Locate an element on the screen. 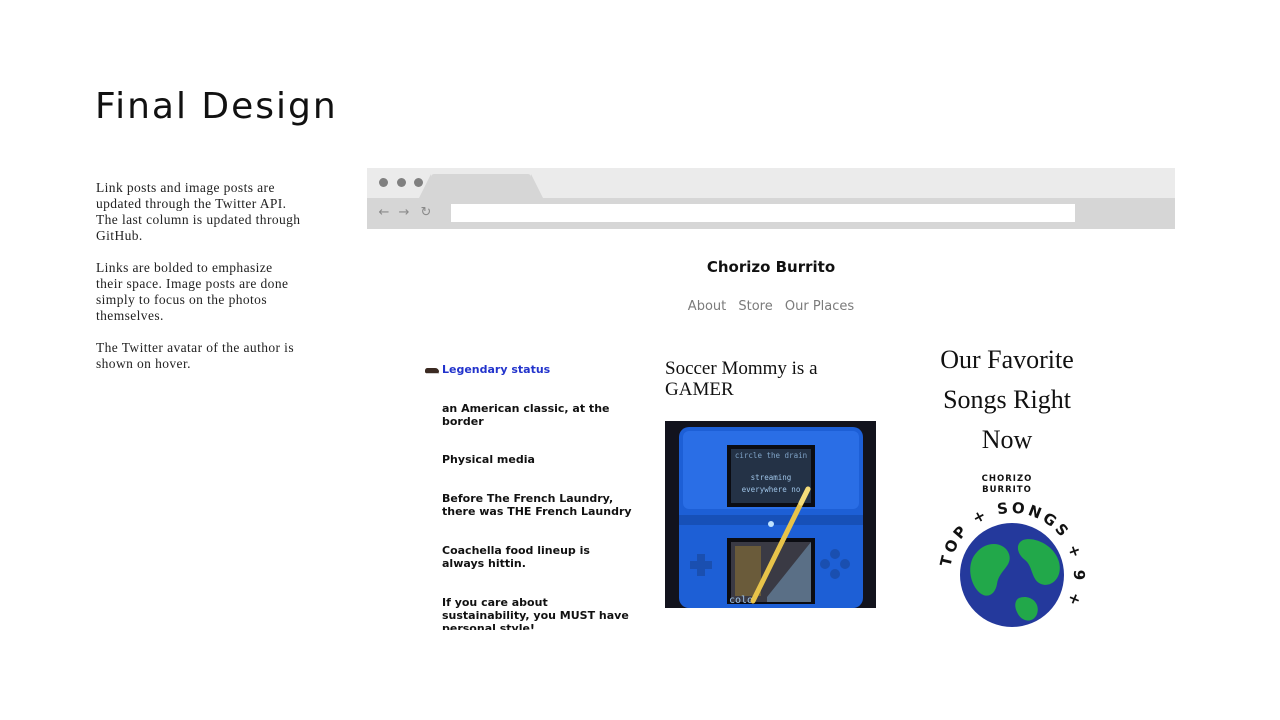  screen-text-line: circle the drain is located at coordinates (771, 455).